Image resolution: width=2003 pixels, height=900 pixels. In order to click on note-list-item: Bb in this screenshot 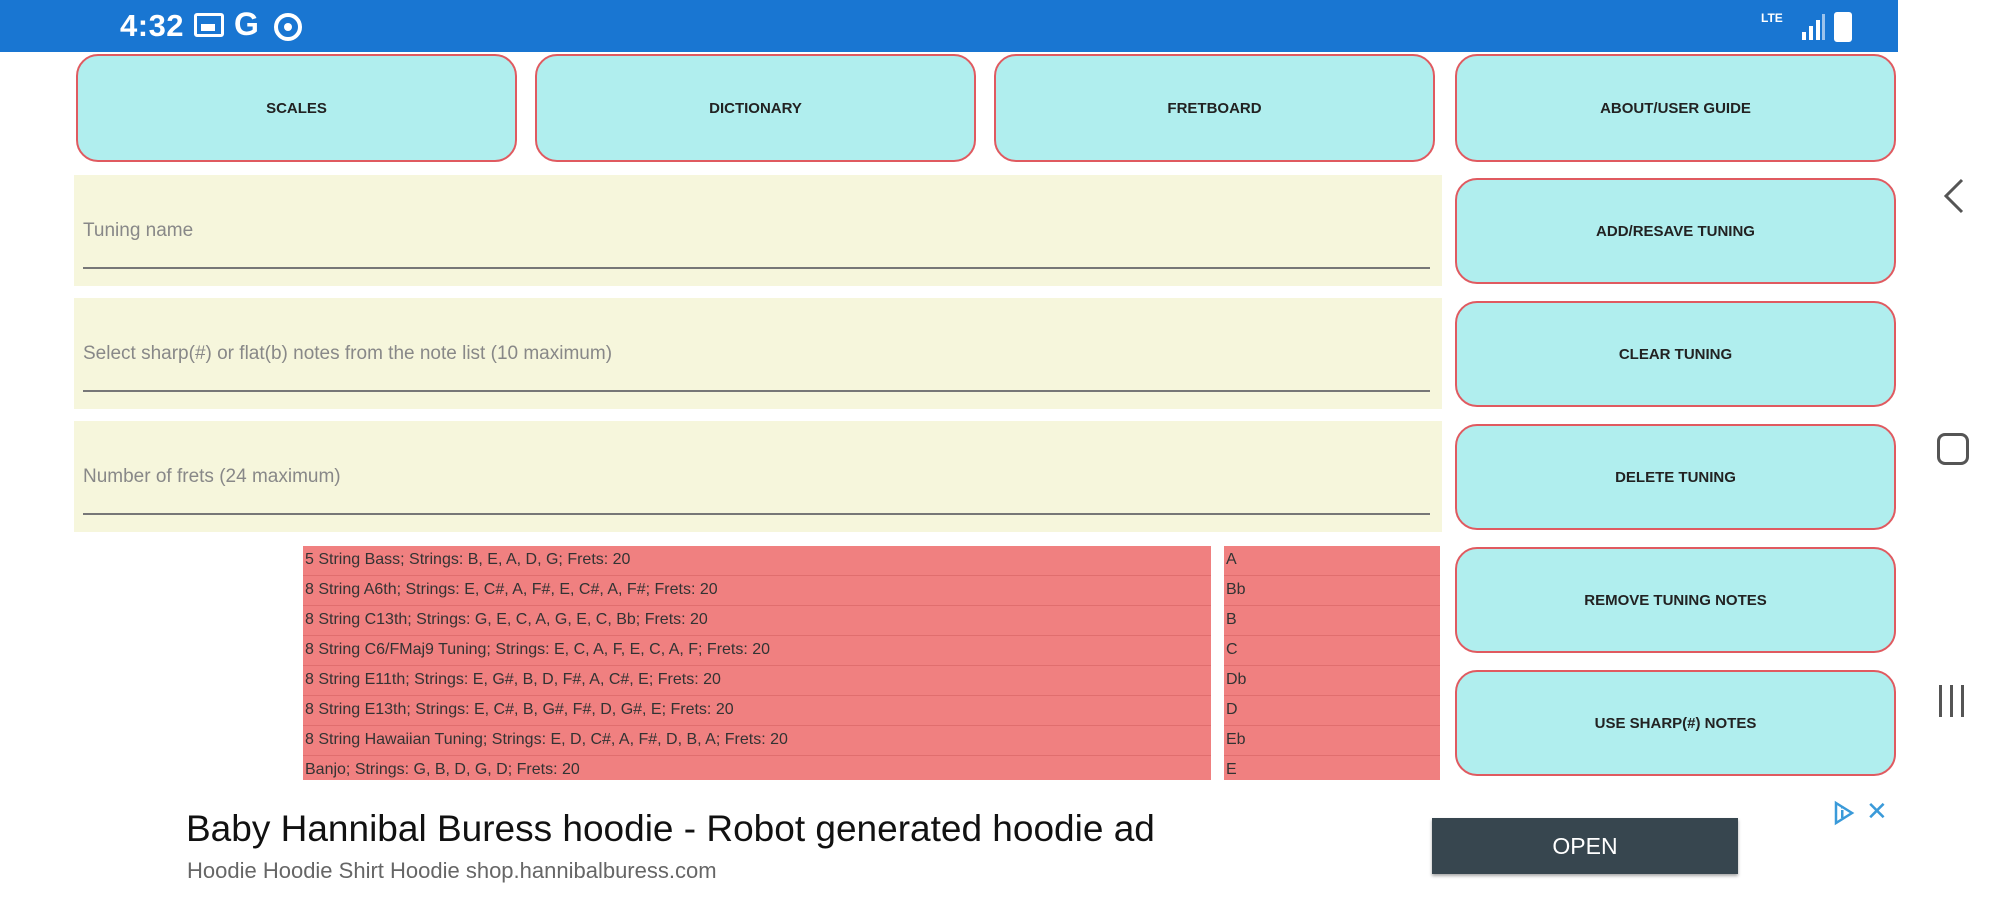, I will do `click(1332, 591)`.